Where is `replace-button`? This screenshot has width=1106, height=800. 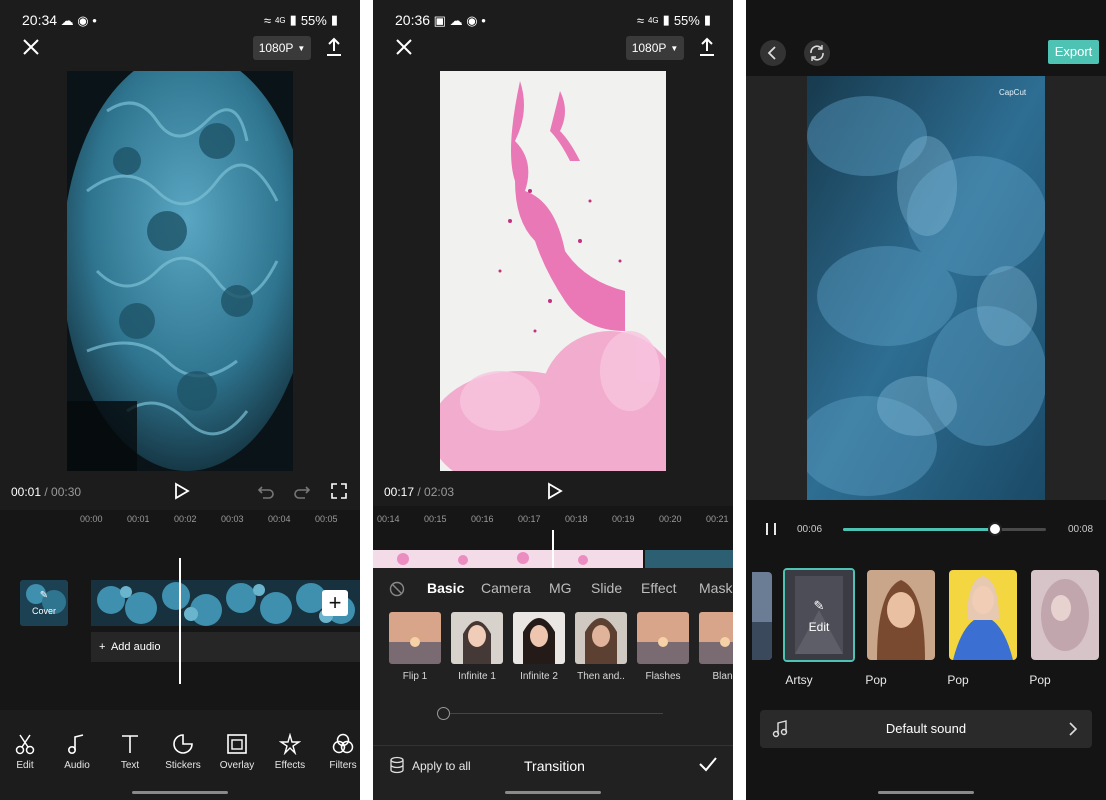
replace-button is located at coordinates (817, 53).